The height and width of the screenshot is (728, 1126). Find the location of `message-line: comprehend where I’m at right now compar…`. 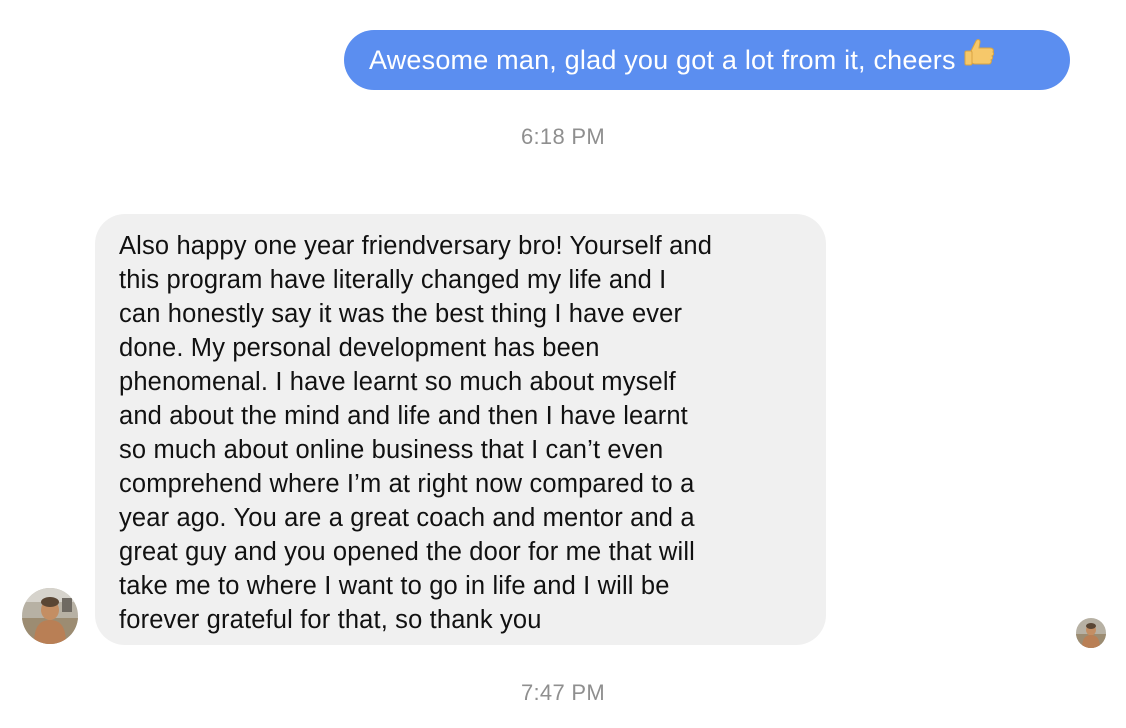

message-line: comprehend where I’m at right now compar… is located at coordinates (407, 484).